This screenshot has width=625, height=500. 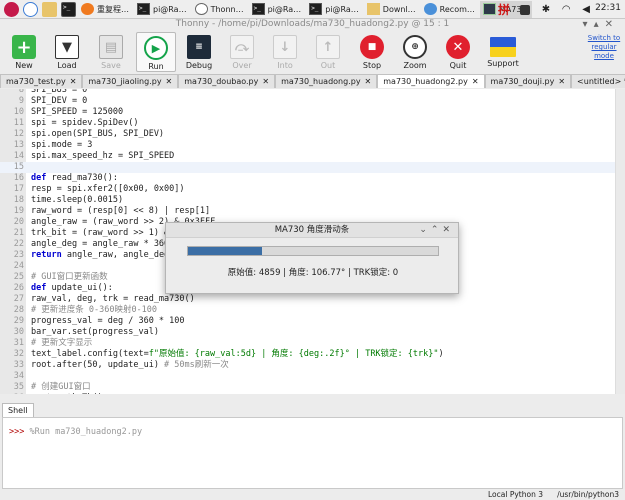 What do you see at coordinates (307, 299) in the screenshot?
I see `code-line: 27 raw_val, deg, trk = read_ma730()` at bounding box center [307, 299].